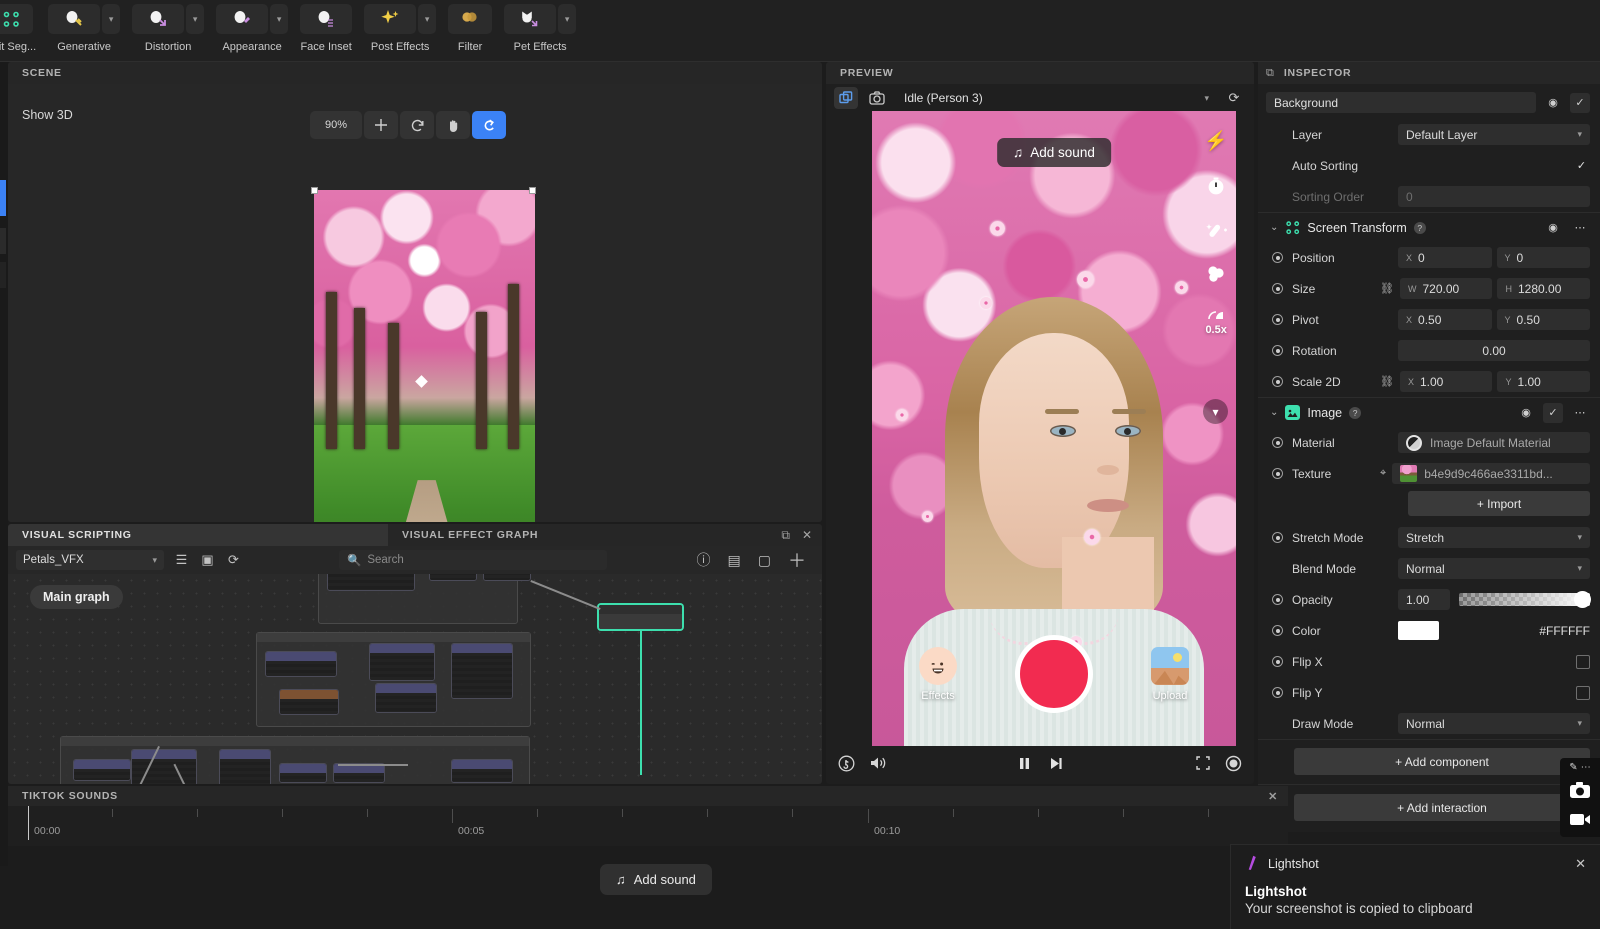 This screenshot has width=1600, height=929. What do you see at coordinates (532, 190) in the screenshot?
I see `resize-handle-tr` at bounding box center [532, 190].